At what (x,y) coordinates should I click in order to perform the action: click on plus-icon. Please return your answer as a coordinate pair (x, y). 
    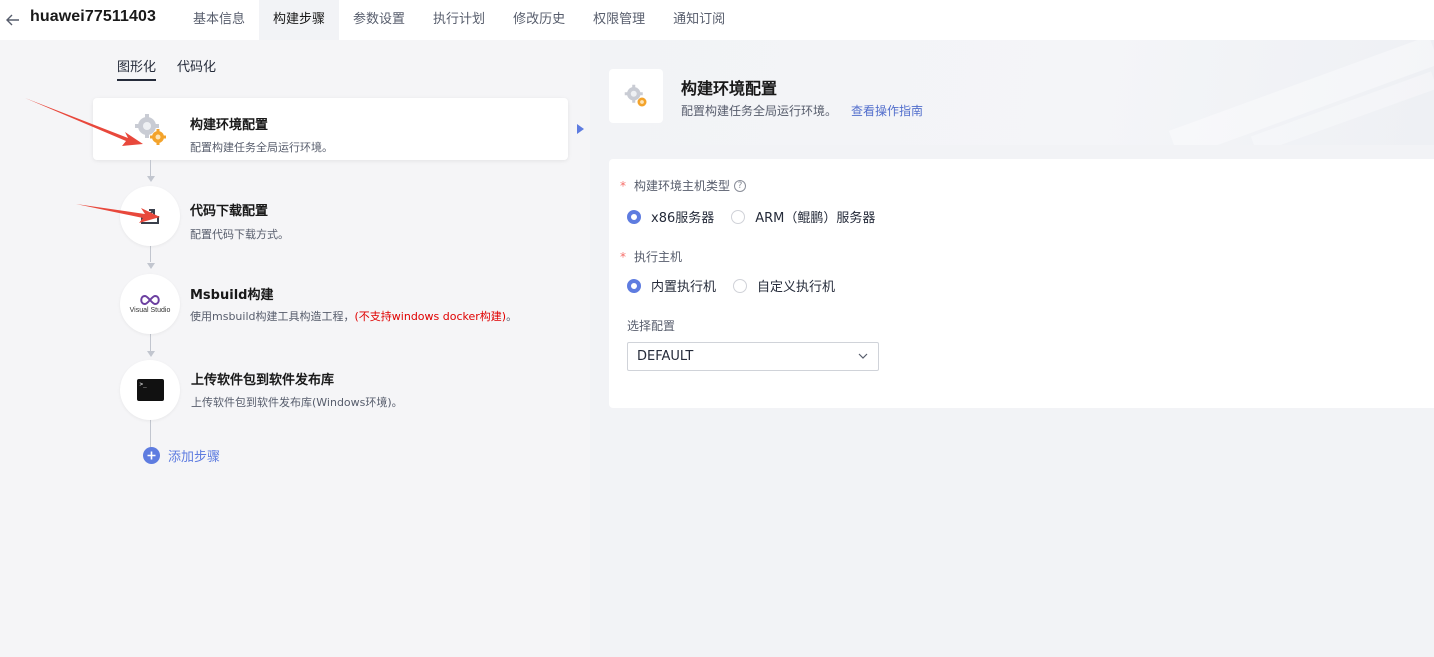
    Looking at the image, I should click on (151, 455).